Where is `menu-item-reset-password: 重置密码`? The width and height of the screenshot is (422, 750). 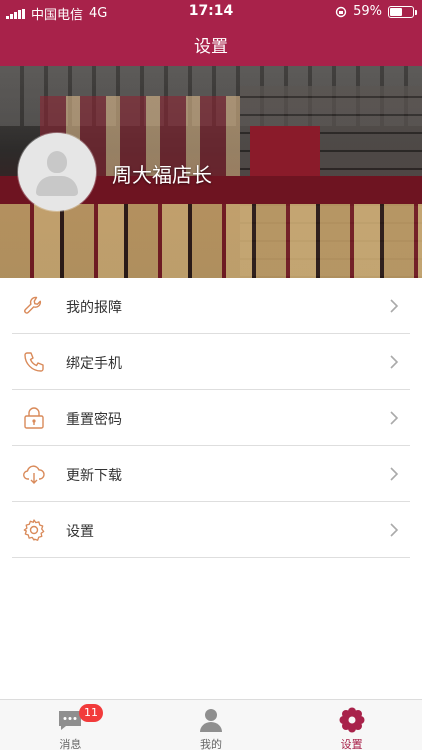
menu-item-reset-password: 重置密码 is located at coordinates (211, 418).